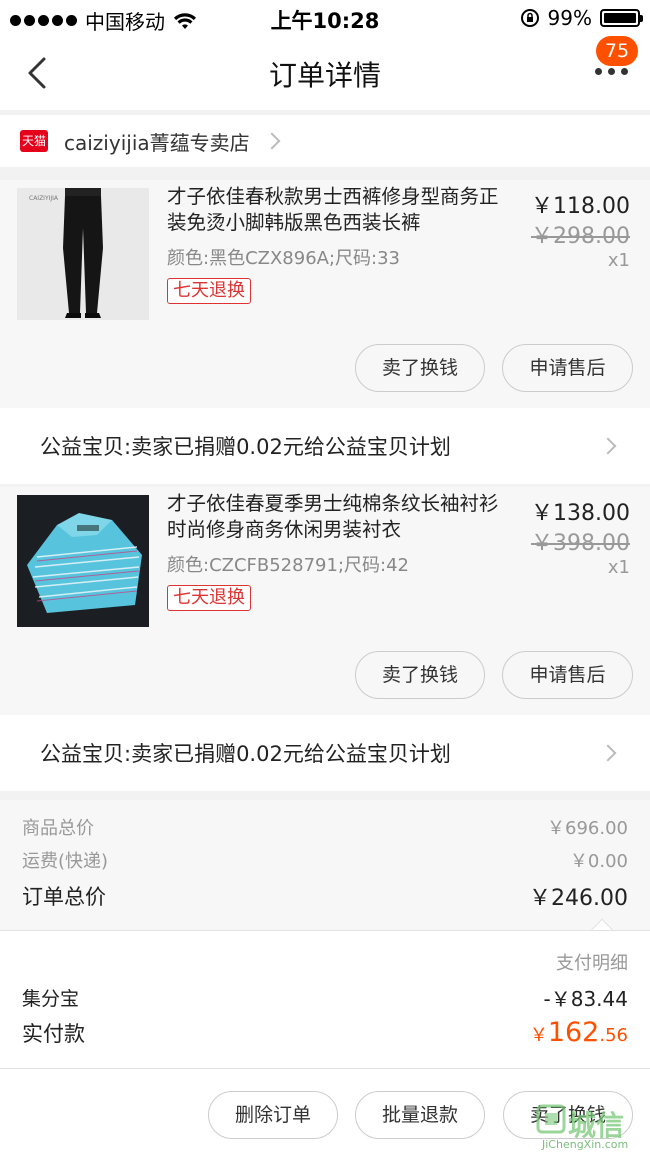  I want to click on order-total-label: 订单总价, so click(64, 897).